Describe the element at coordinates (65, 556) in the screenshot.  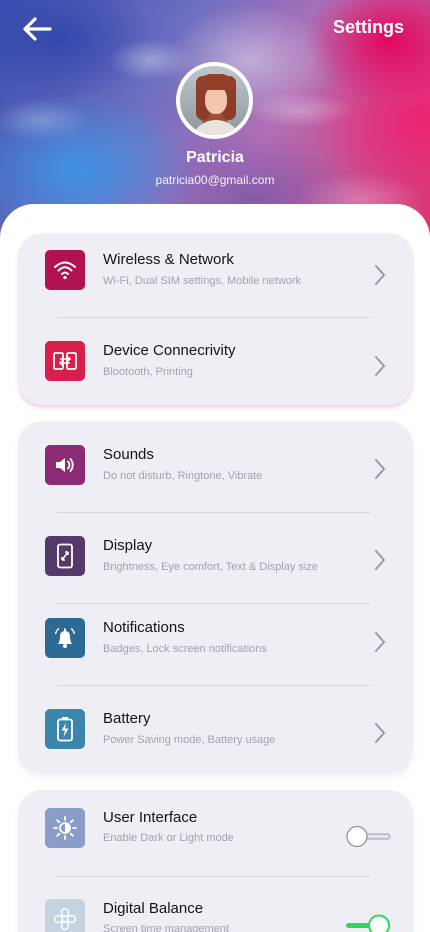
I see `display-icon` at that location.